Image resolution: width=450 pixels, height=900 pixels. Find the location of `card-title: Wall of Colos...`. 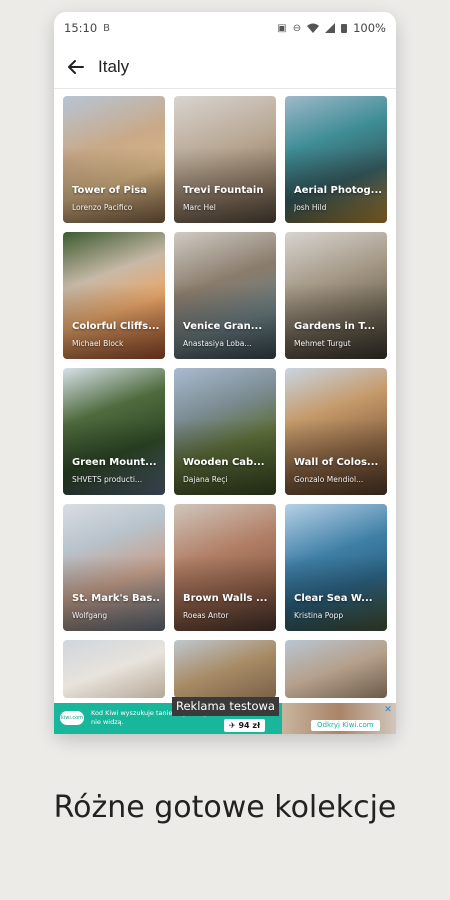

card-title: Wall of Colos... is located at coordinates (336, 462).